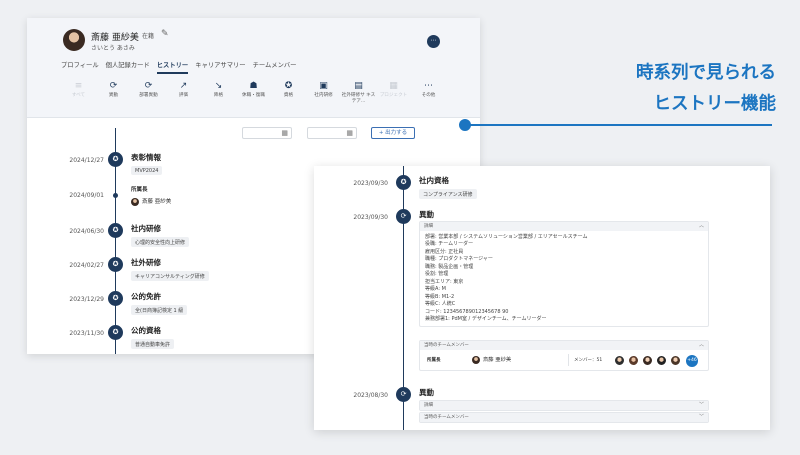  What do you see at coordinates (706, 73) in the screenshot?
I see `headline-line-1: 時系列で見られる` at bounding box center [706, 73].